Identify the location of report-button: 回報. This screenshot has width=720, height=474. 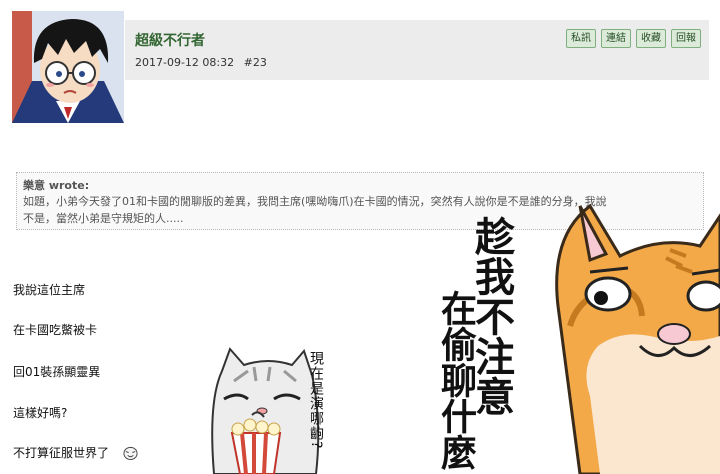
(686, 38).